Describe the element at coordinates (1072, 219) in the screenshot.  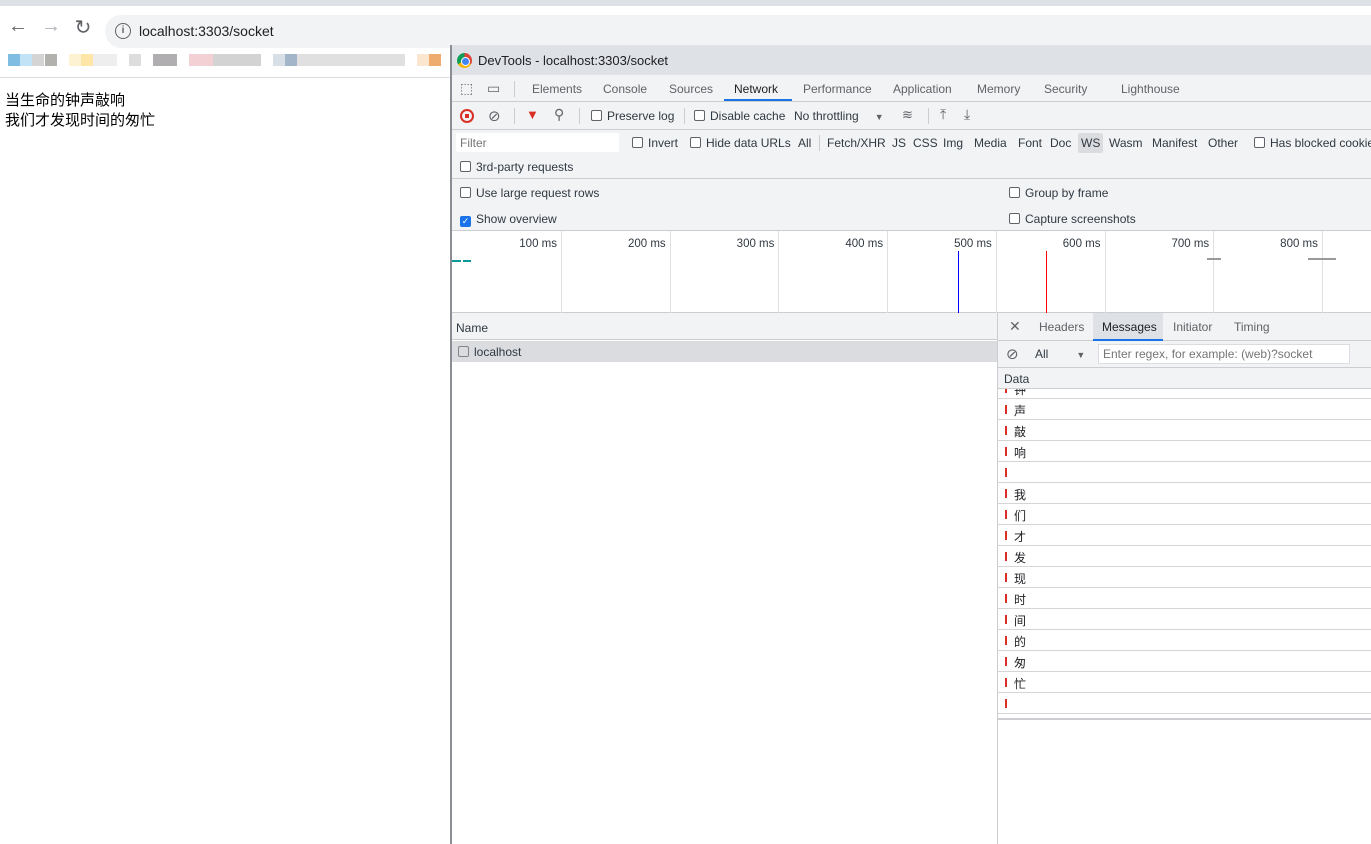
I see `capture-screenshots-checkbox: Capture screenshots` at that location.